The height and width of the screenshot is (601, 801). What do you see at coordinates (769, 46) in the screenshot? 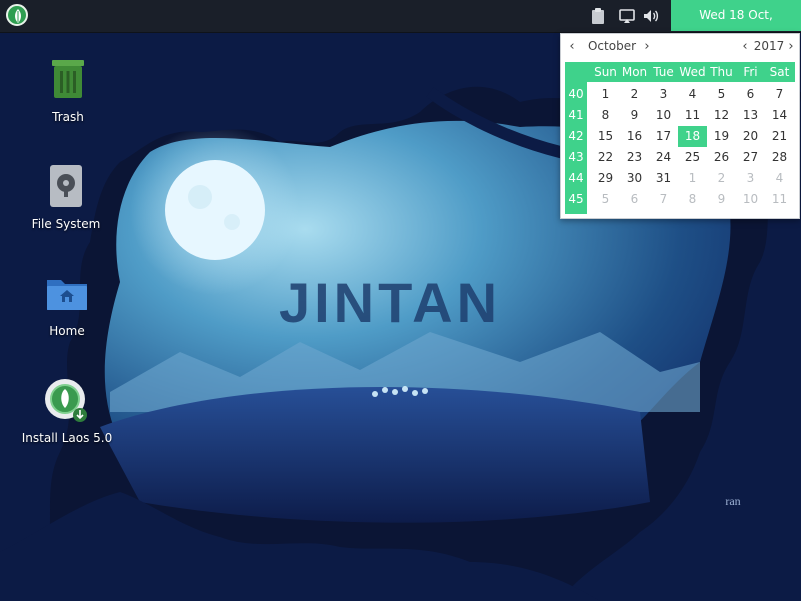
I see `year-label: 2017` at bounding box center [769, 46].